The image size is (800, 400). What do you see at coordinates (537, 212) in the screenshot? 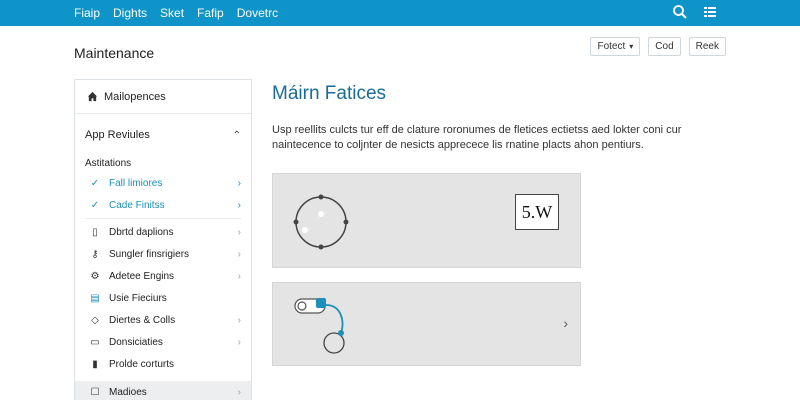
I see `value-badge: 5.W` at bounding box center [537, 212].